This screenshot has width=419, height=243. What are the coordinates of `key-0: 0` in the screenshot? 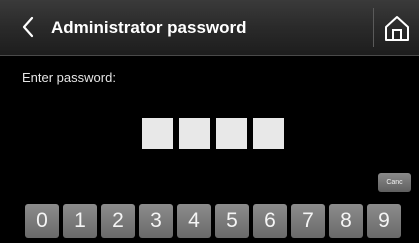 It's located at (42, 221).